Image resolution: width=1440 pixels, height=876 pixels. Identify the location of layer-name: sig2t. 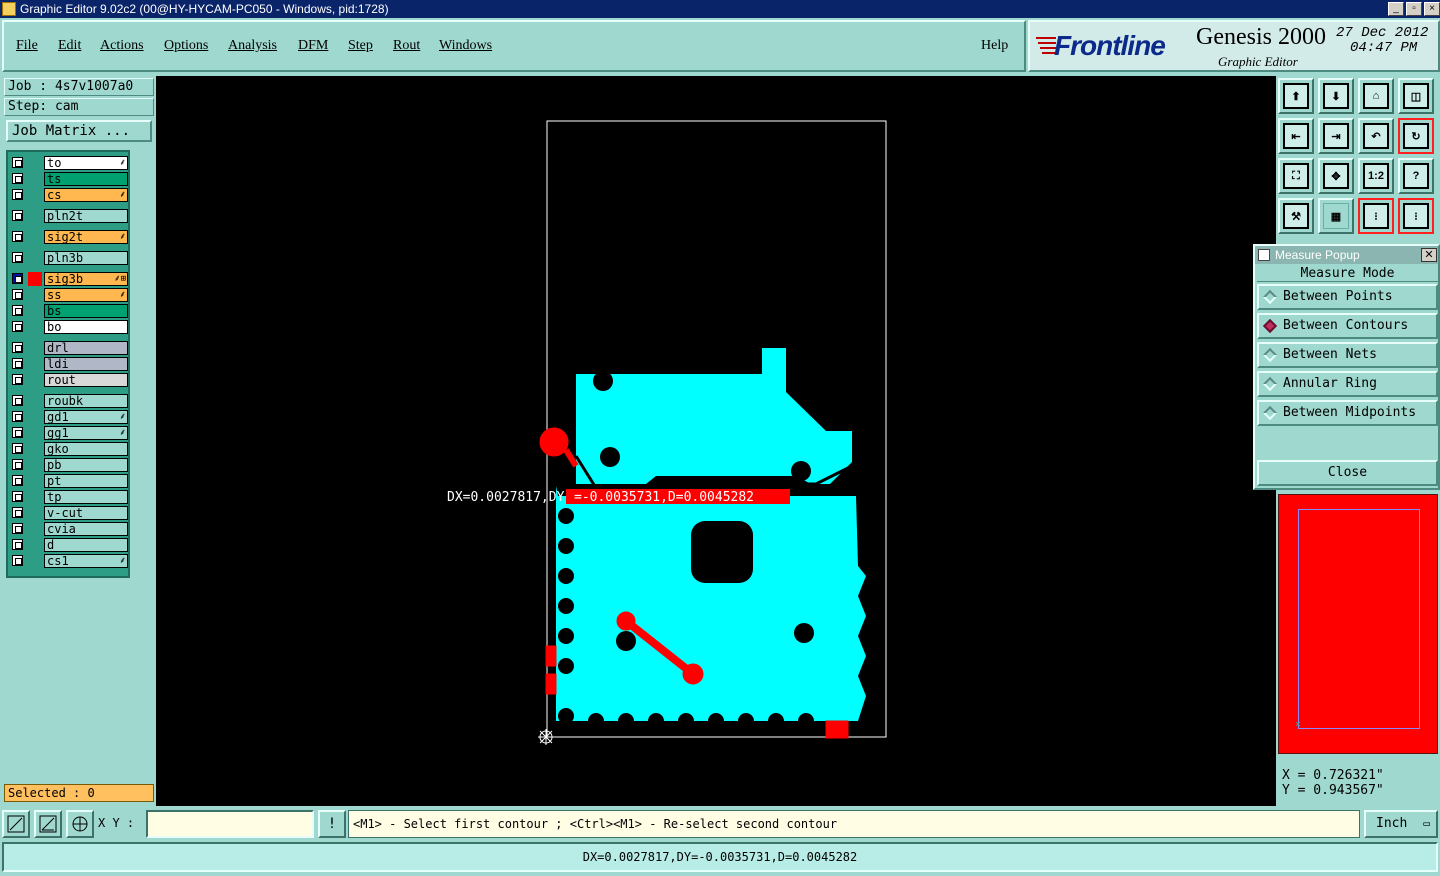
(86, 237).